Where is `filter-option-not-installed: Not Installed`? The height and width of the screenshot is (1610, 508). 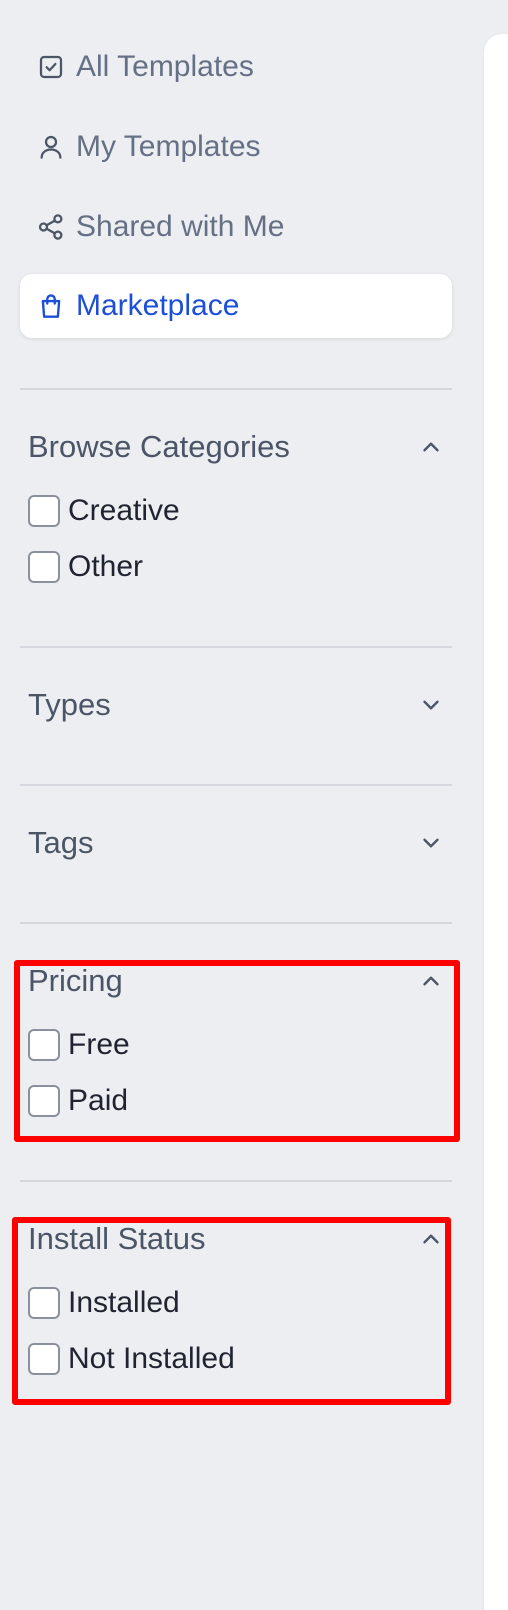 filter-option-not-installed: Not Installed is located at coordinates (131, 1359).